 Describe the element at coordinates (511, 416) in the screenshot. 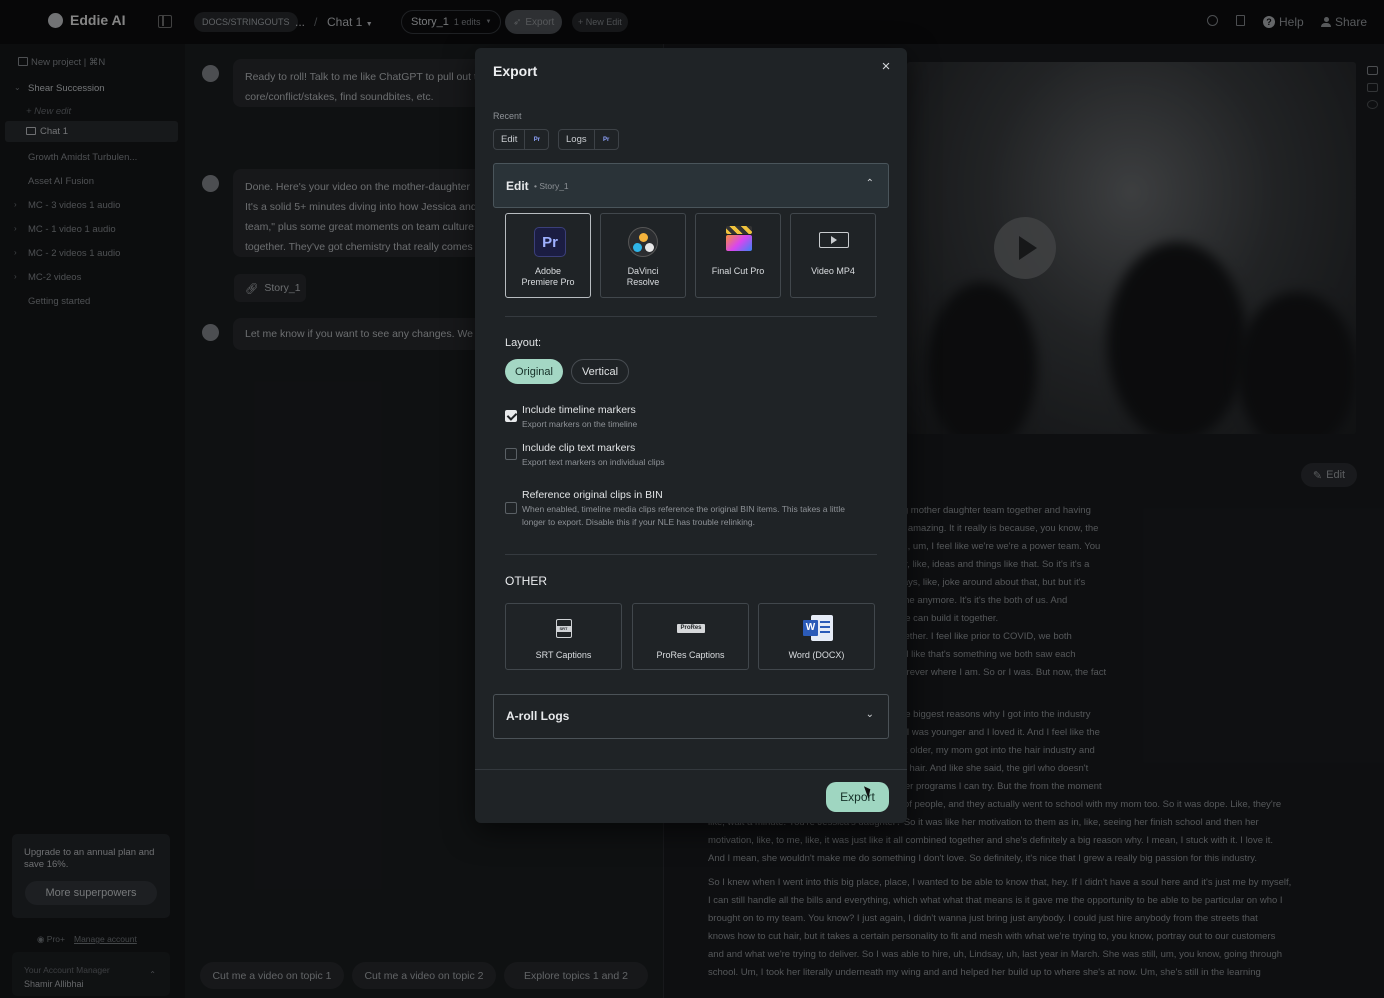

I see `timeline-markers-checkbox` at that location.